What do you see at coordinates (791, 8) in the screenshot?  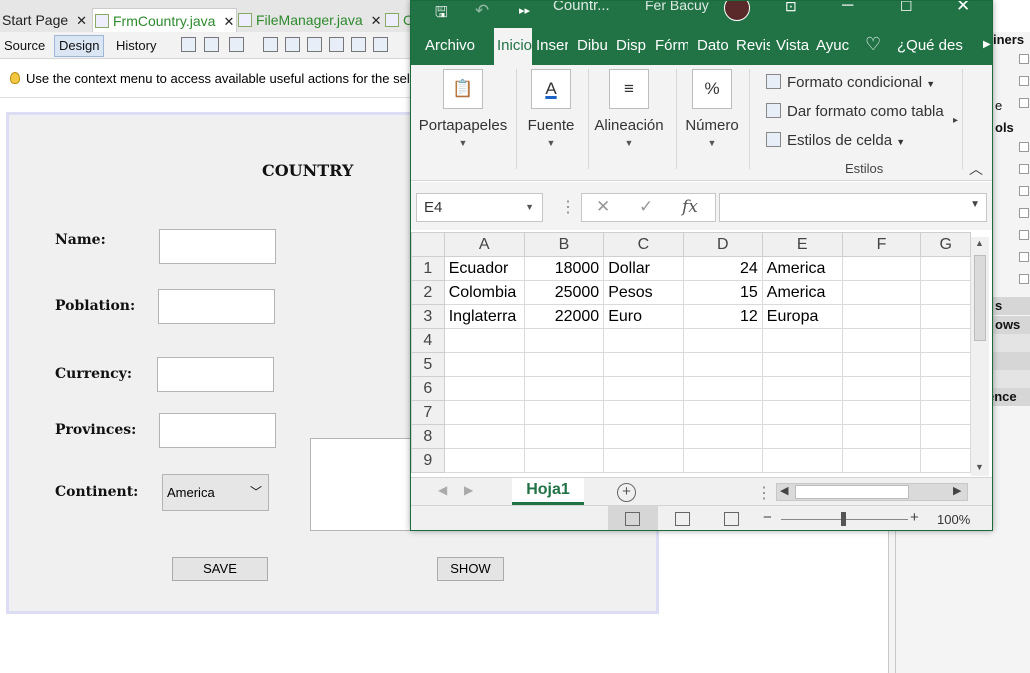 I see `ribbon-display-icon: ⊡` at bounding box center [791, 8].